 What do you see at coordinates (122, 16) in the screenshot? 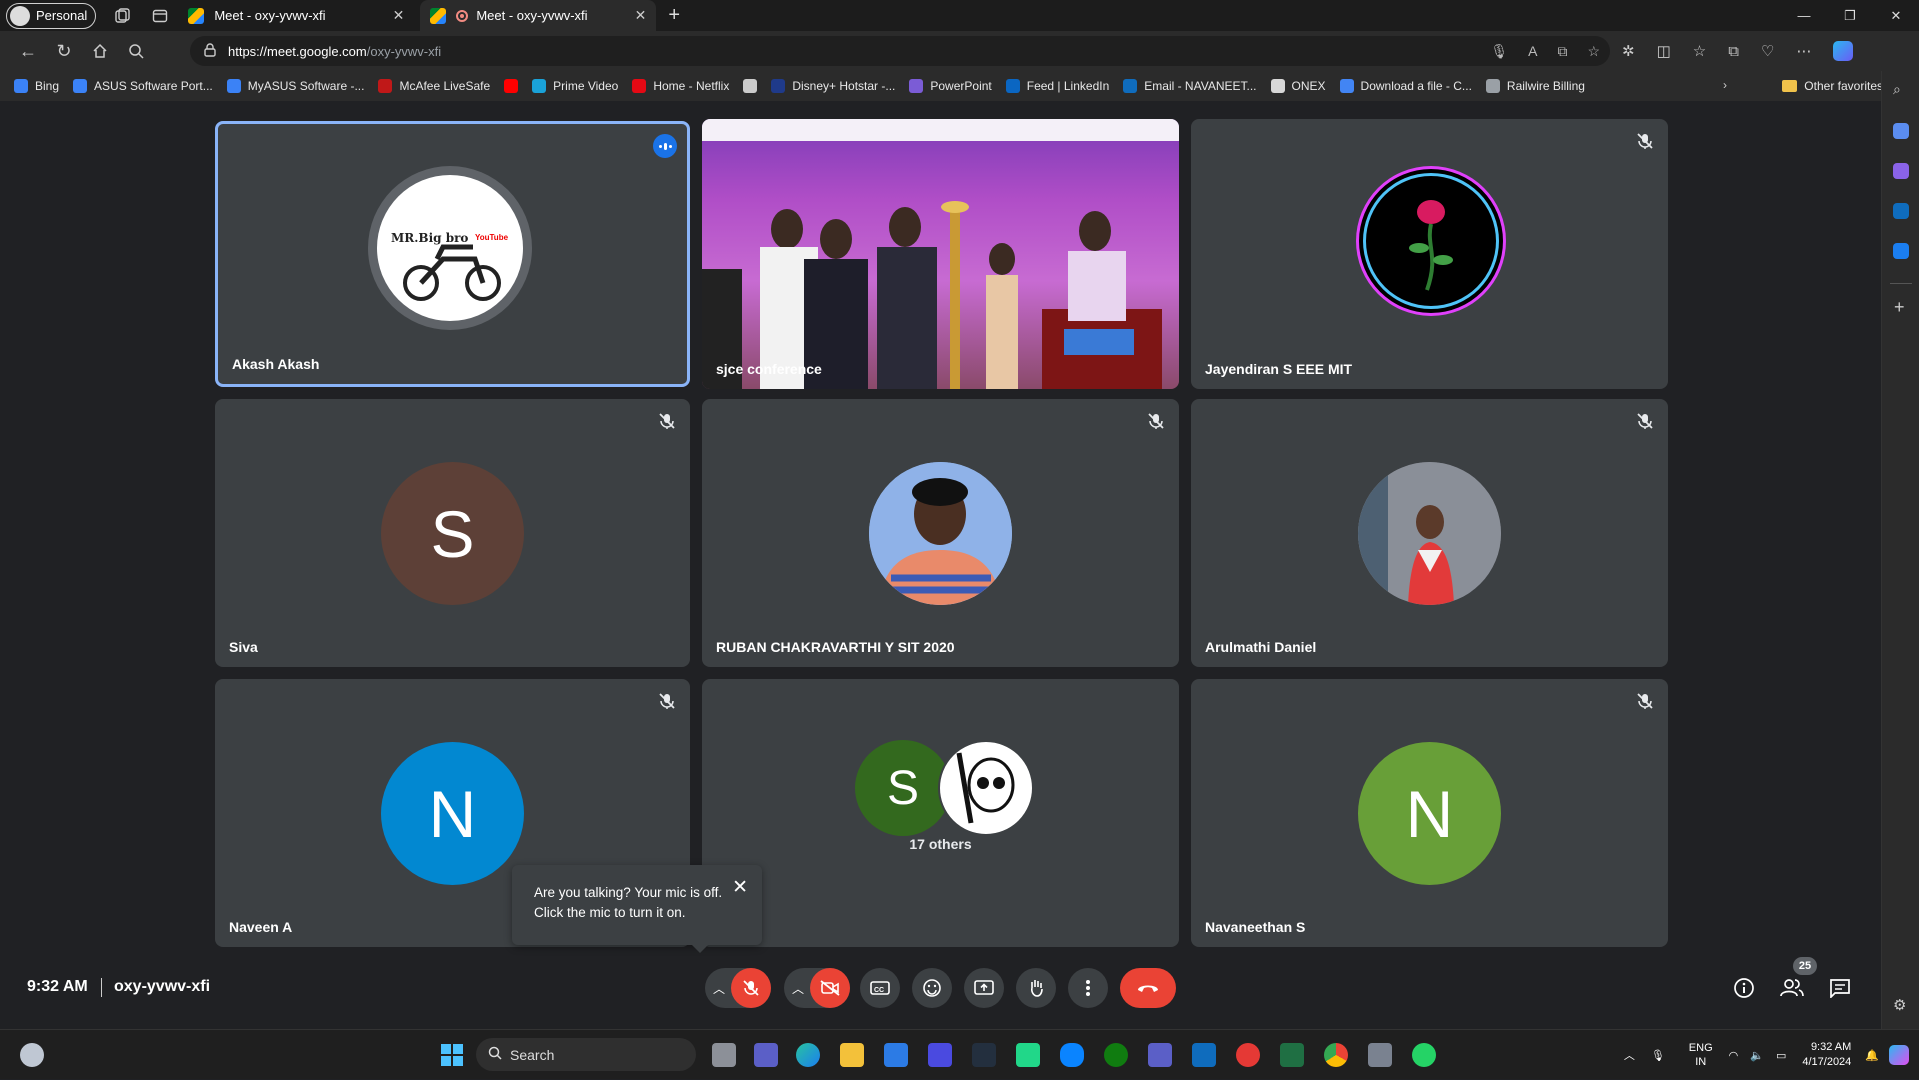
I see `workspaces-icon` at bounding box center [122, 16].